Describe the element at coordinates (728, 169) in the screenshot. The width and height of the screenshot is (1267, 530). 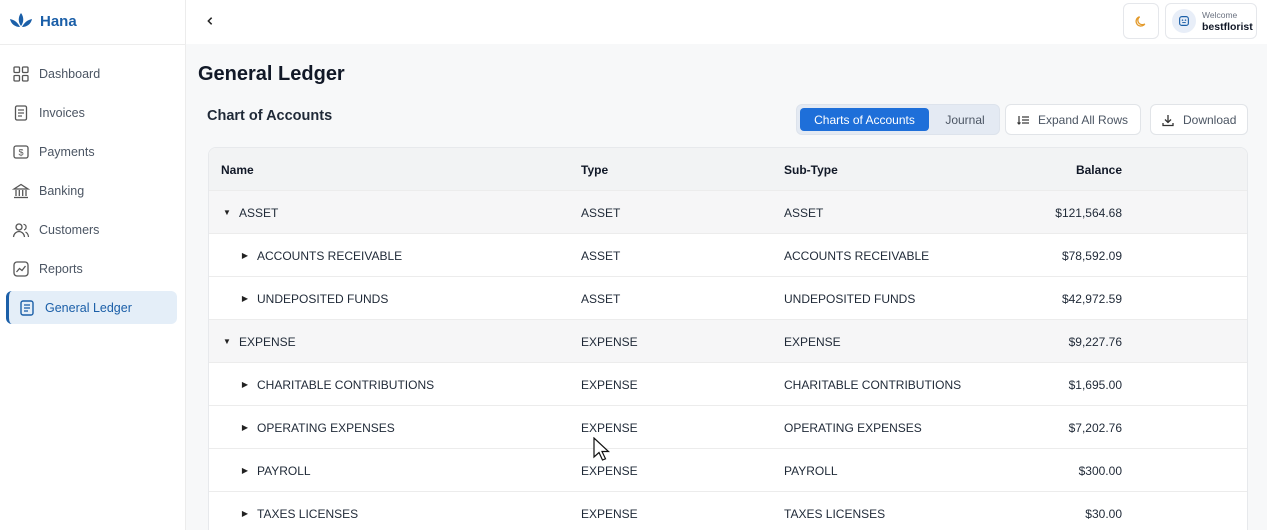
I see `table-header-row: Name Type Sub-Type Balance` at that location.